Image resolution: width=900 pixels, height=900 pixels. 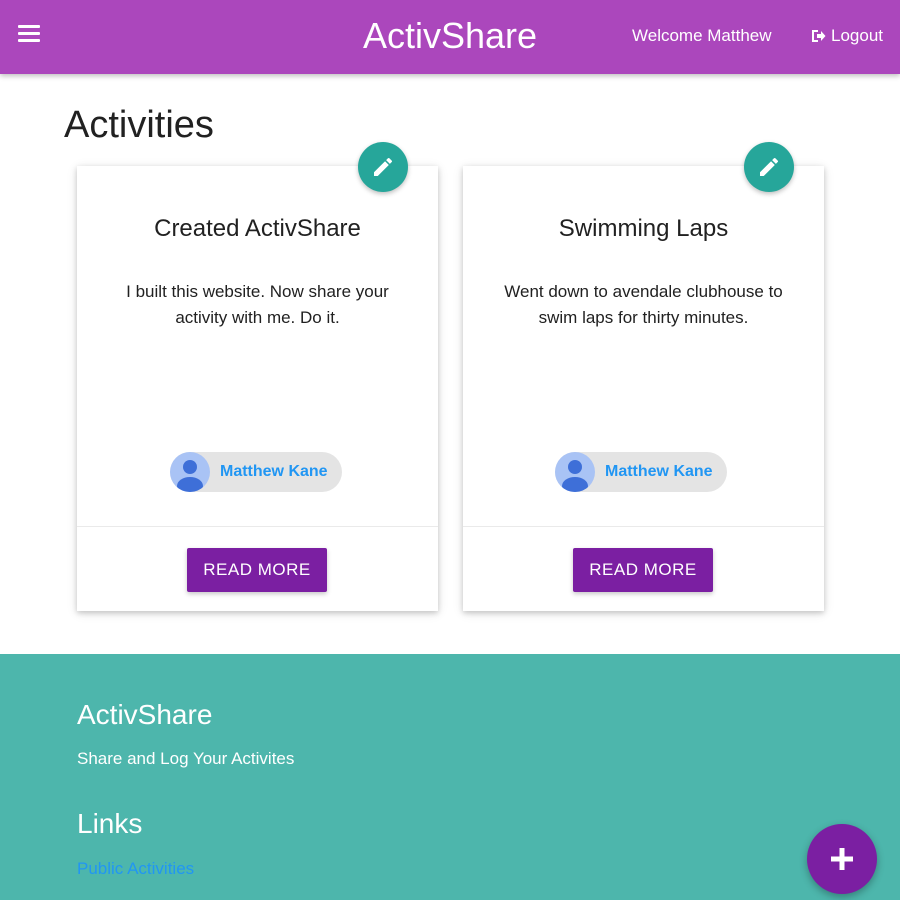 I want to click on plus-icon, so click(x=842, y=859).